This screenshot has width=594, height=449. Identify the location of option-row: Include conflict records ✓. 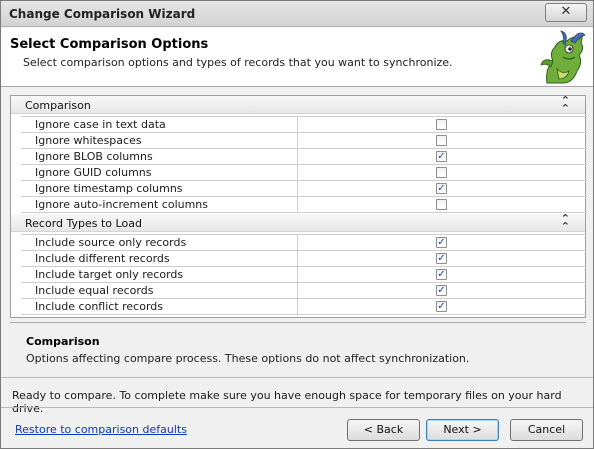
(304, 307).